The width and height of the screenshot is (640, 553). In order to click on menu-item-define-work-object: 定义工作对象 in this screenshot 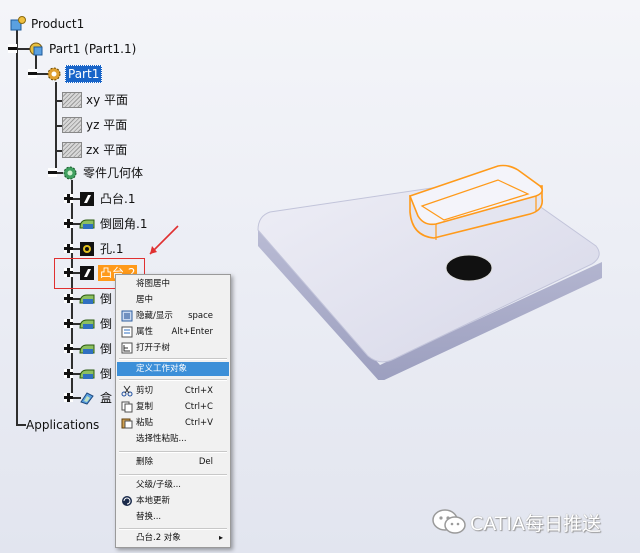, I will do `click(173, 369)`.